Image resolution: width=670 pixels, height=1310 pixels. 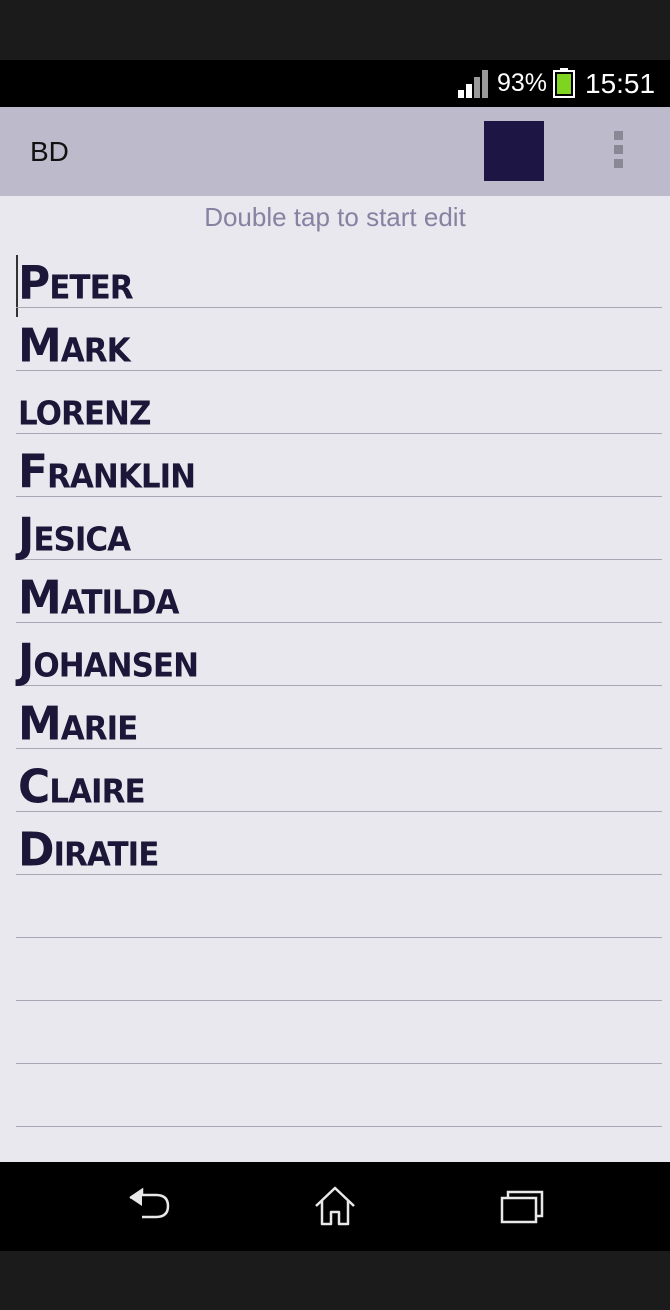 What do you see at coordinates (74, 346) in the screenshot?
I see `line-text: Mark` at bounding box center [74, 346].